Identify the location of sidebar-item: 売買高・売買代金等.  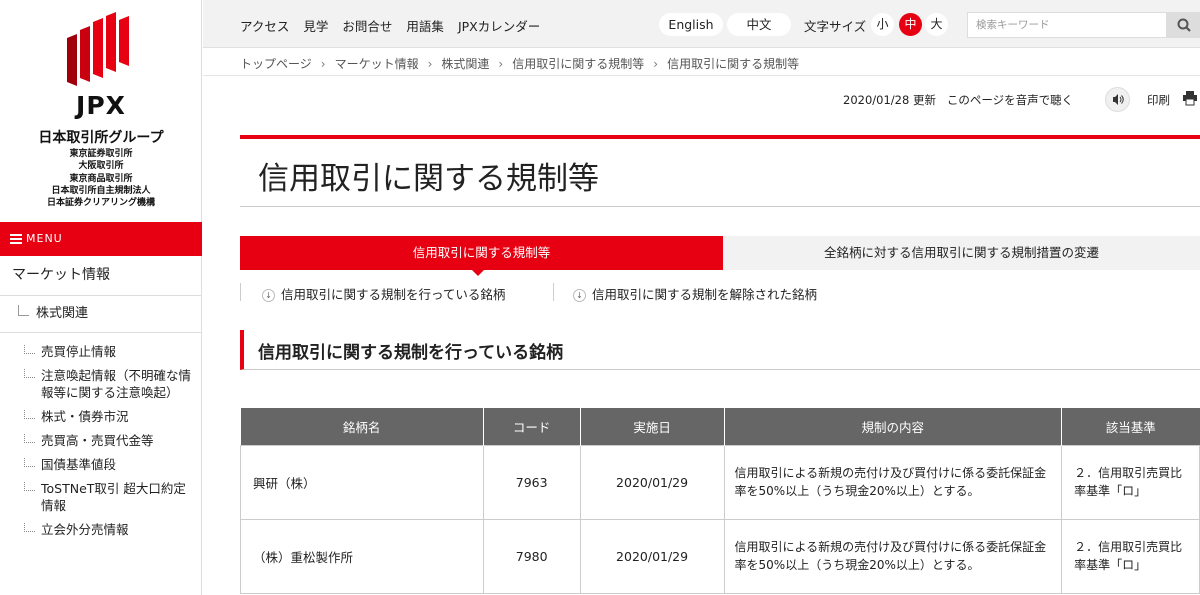
(101, 440).